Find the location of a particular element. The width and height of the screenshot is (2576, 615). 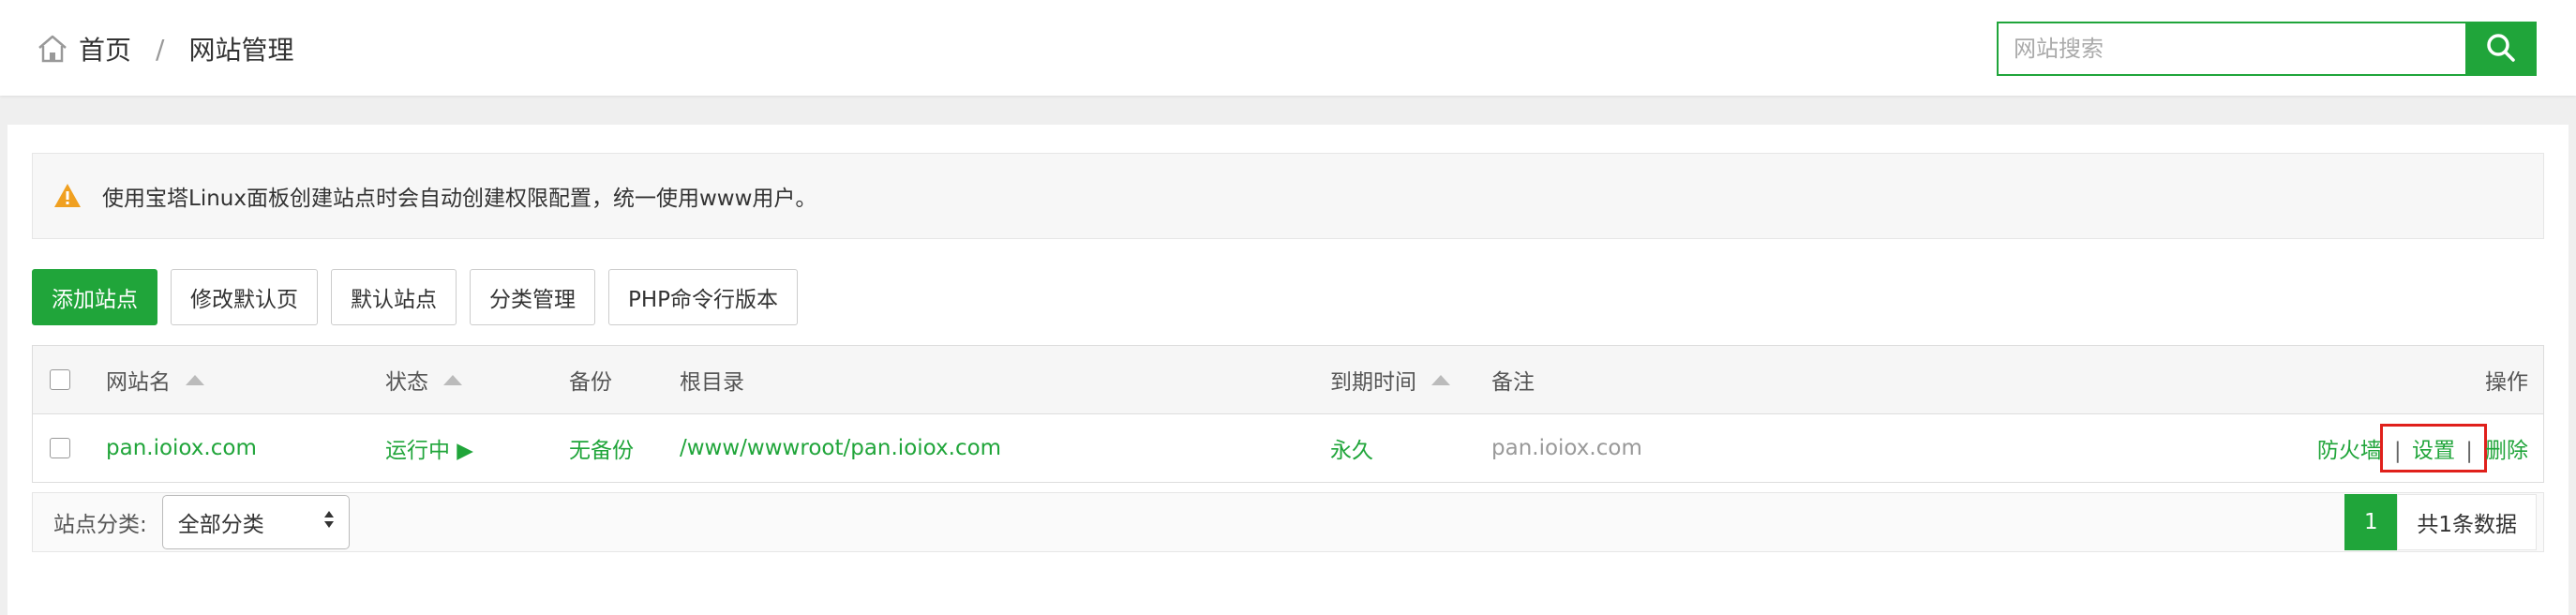

page-1-button: 1 is located at coordinates (2371, 522).